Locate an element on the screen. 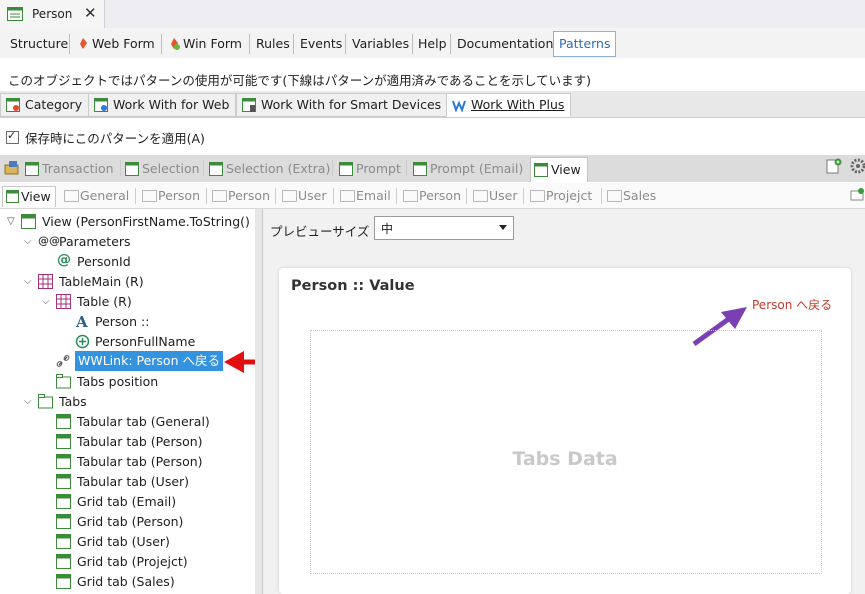 This screenshot has width=865, height=594. checkbox-icon is located at coordinates (12, 136).